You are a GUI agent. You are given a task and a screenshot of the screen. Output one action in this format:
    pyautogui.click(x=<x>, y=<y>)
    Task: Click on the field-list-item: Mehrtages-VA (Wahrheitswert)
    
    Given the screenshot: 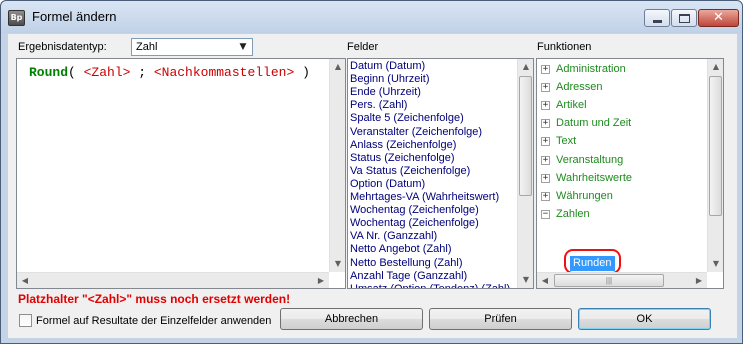 What is the action you would take?
    pyautogui.click(x=424, y=197)
    